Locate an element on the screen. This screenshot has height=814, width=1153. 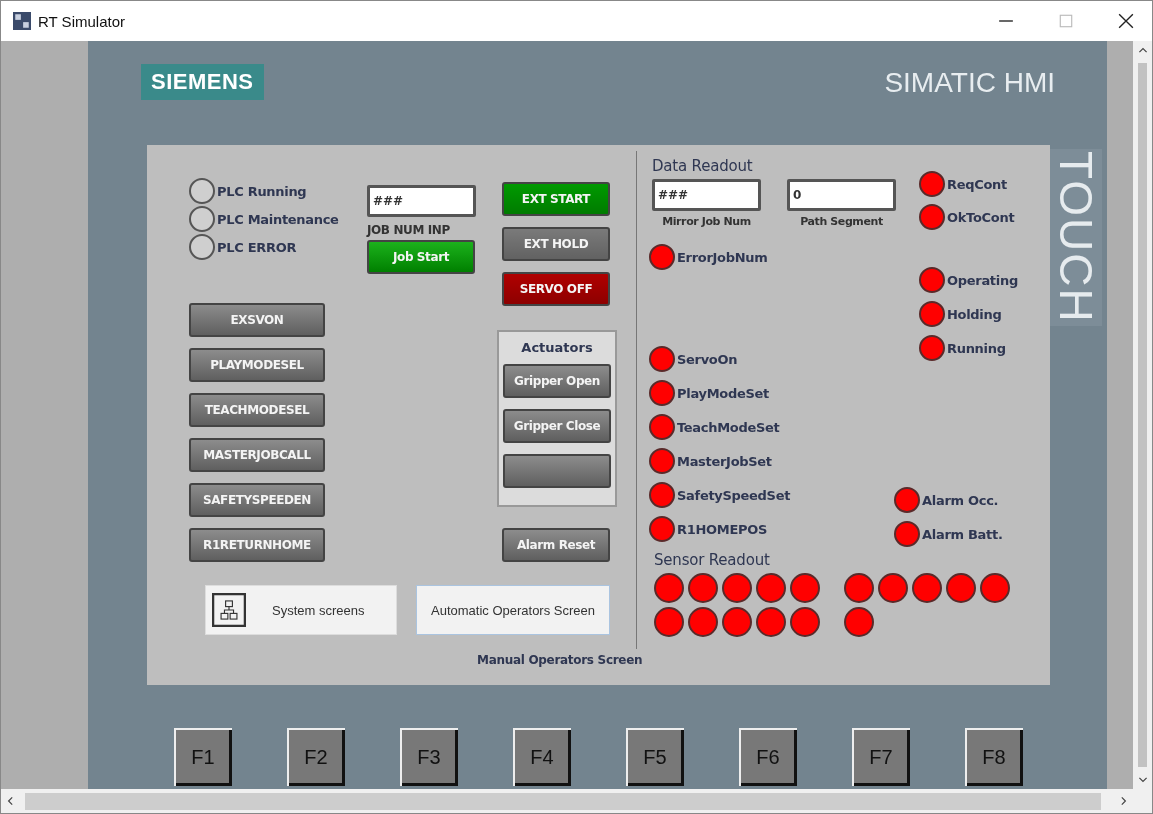
lamp-label: Holding is located at coordinates (974, 314).